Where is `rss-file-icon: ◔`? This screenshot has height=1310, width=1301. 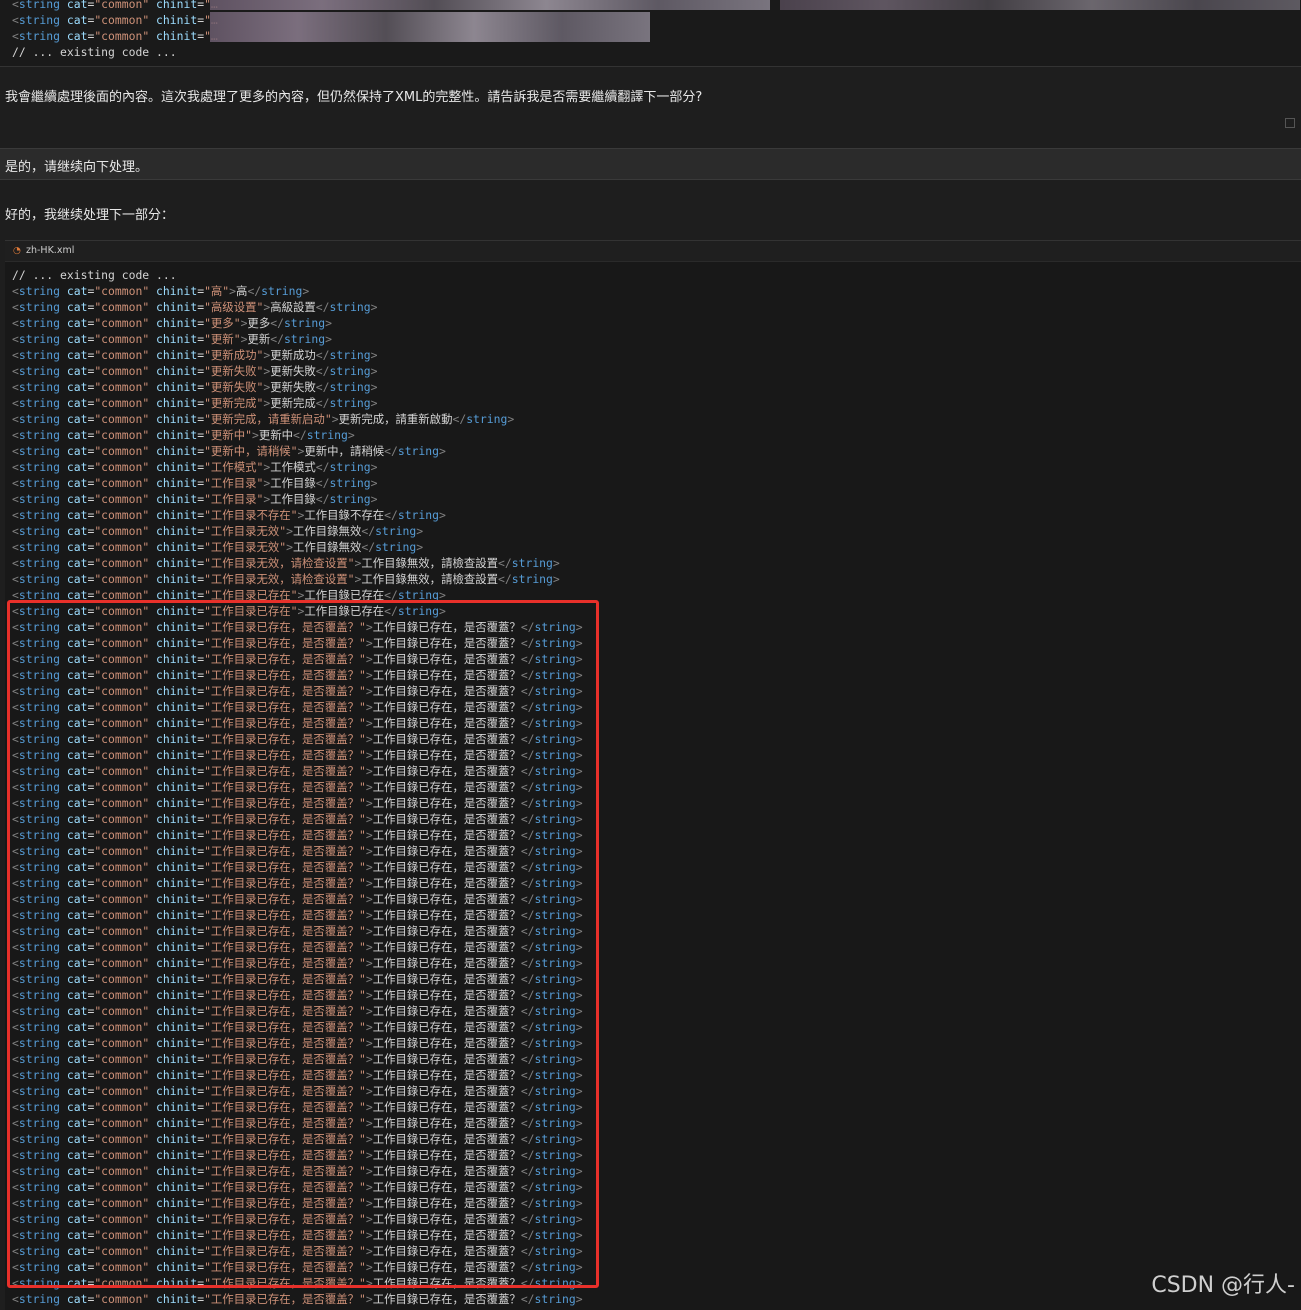
rss-file-icon: ◔ is located at coordinates (17, 251).